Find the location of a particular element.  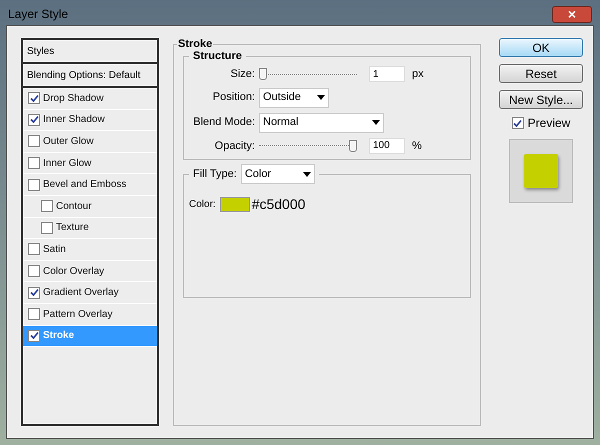

unit-label: px is located at coordinates (418, 74).